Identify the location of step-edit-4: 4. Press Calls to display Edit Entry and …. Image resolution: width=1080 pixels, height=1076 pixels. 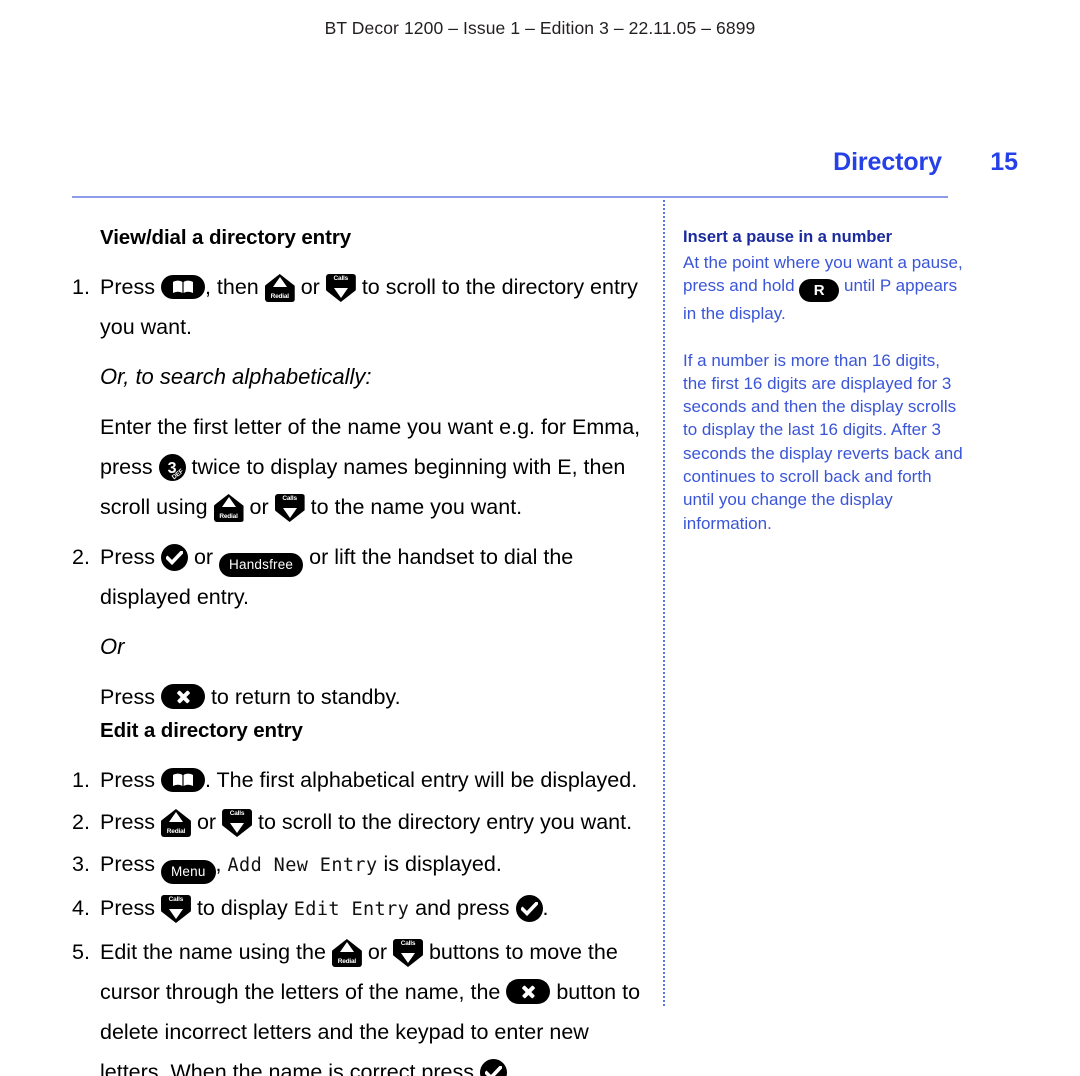
(358, 909).